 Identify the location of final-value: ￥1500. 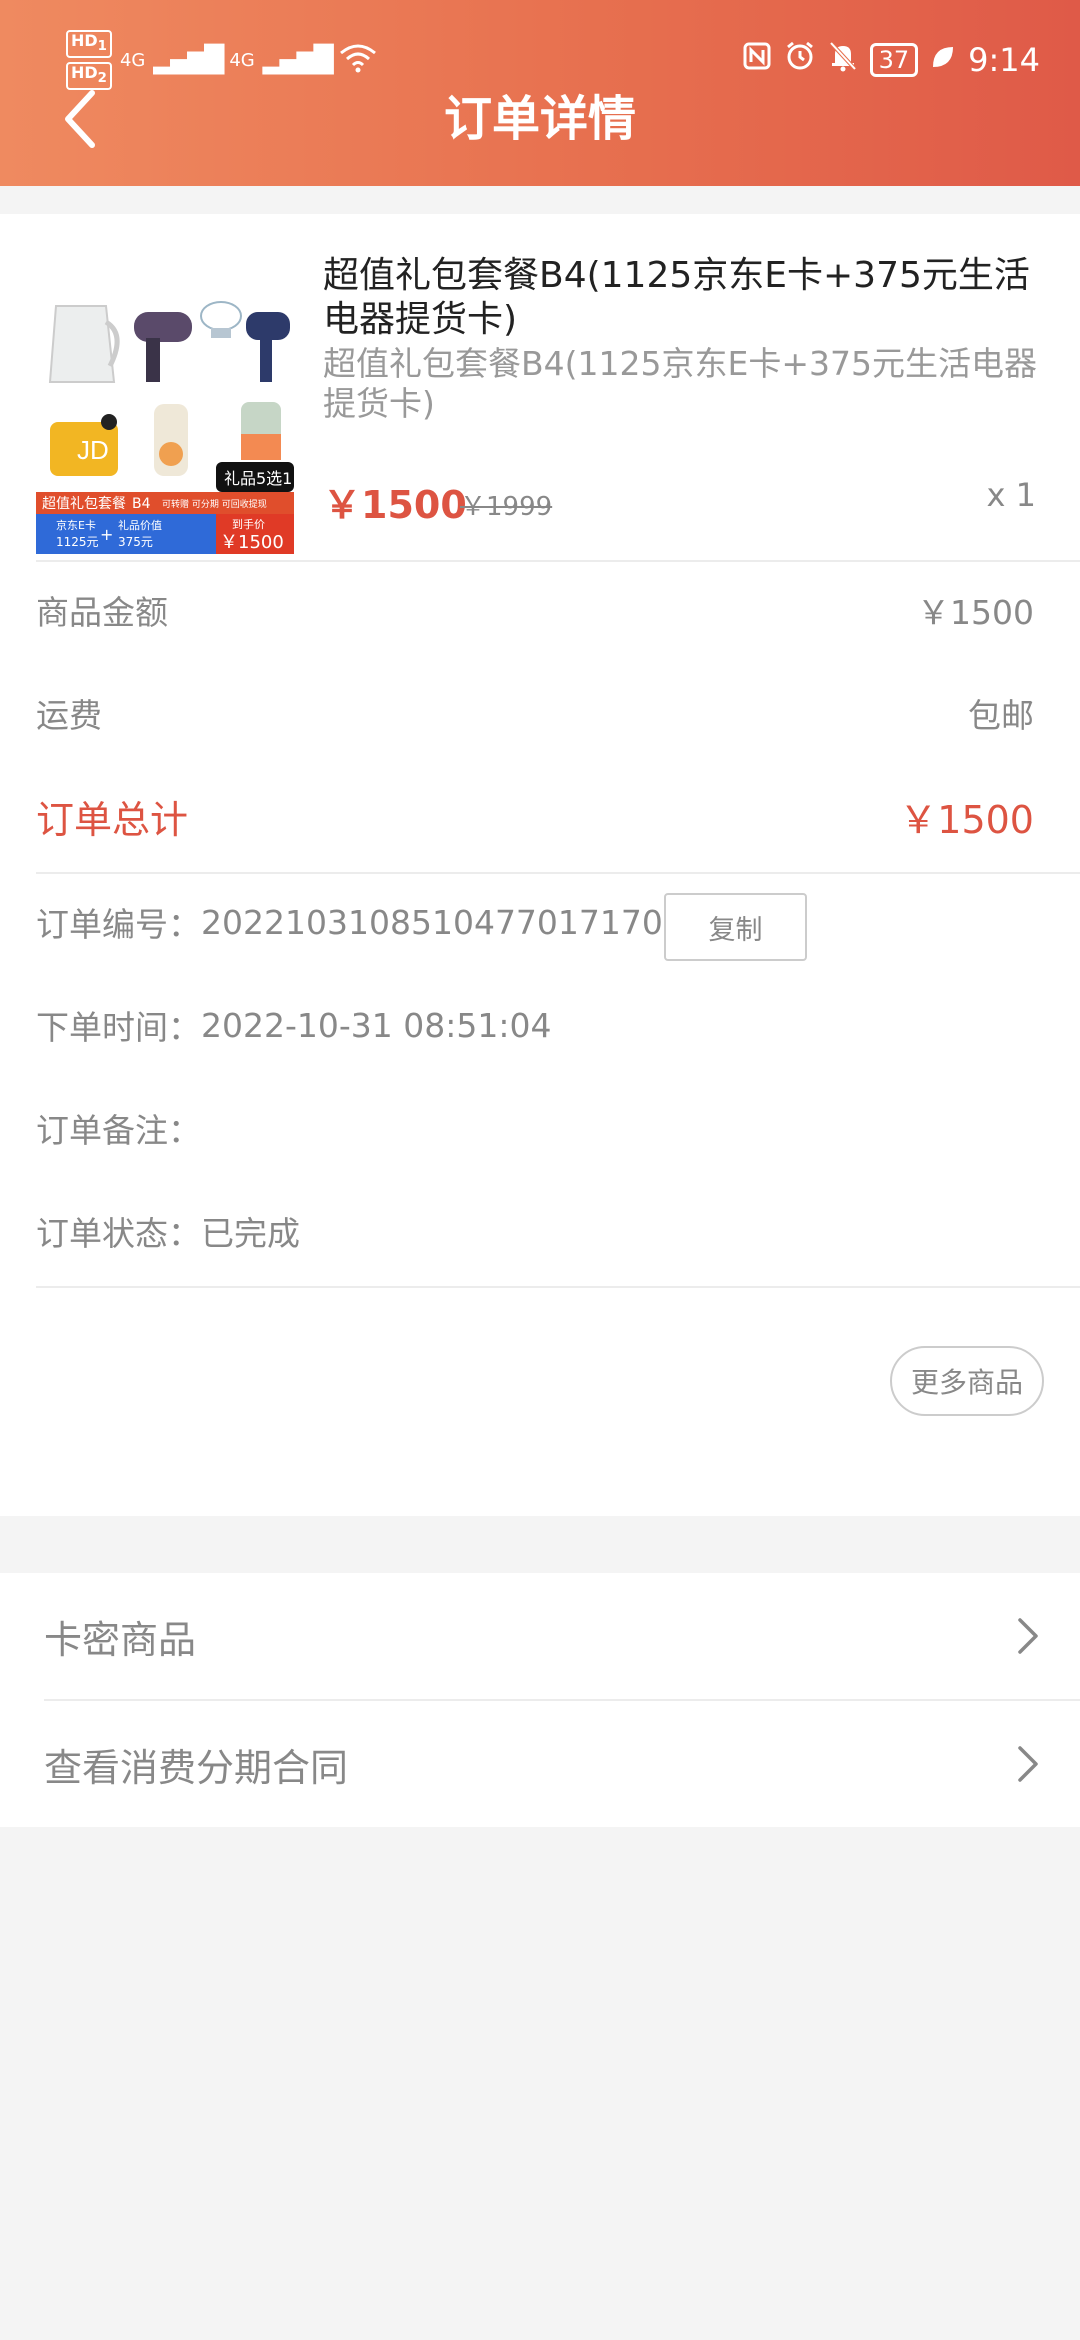
(252, 542).